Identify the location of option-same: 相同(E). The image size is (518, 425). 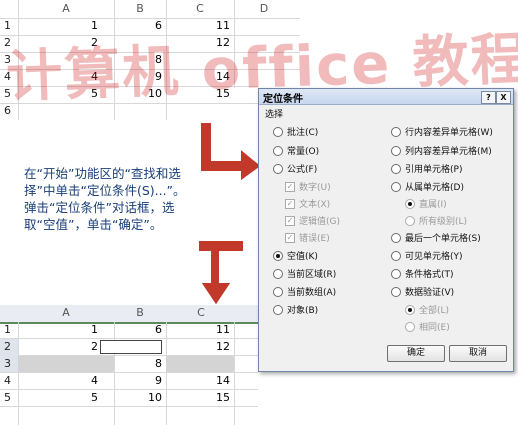
(427, 328).